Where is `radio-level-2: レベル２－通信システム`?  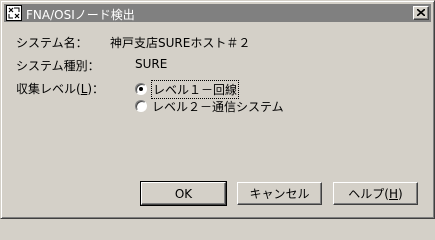
radio-level-2: レベル２－通信システム is located at coordinates (209, 106).